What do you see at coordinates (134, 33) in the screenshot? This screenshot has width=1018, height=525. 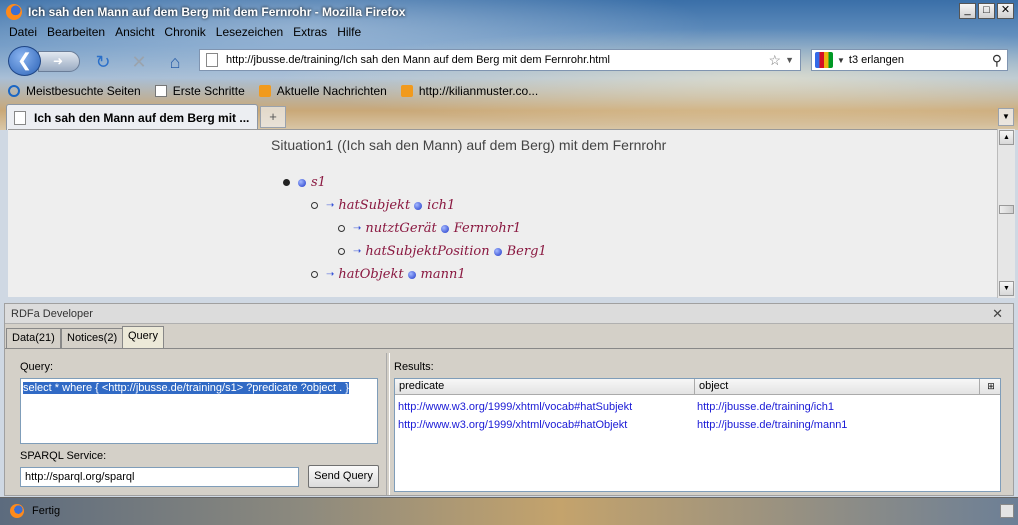 I see `menu-ansicht: Ansicht` at bounding box center [134, 33].